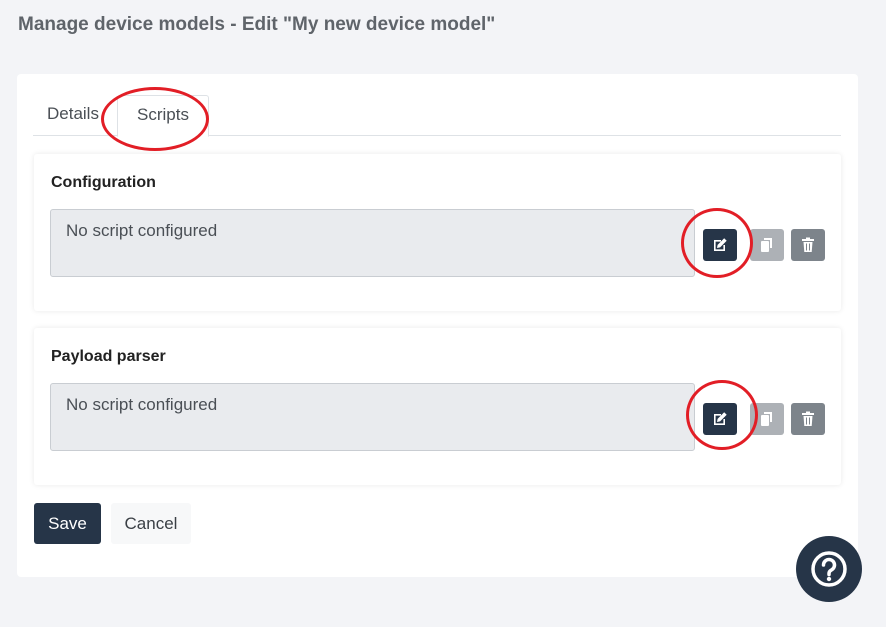 The height and width of the screenshot is (627, 886). I want to click on section-title-payload-parser: Payload parser, so click(108, 356).